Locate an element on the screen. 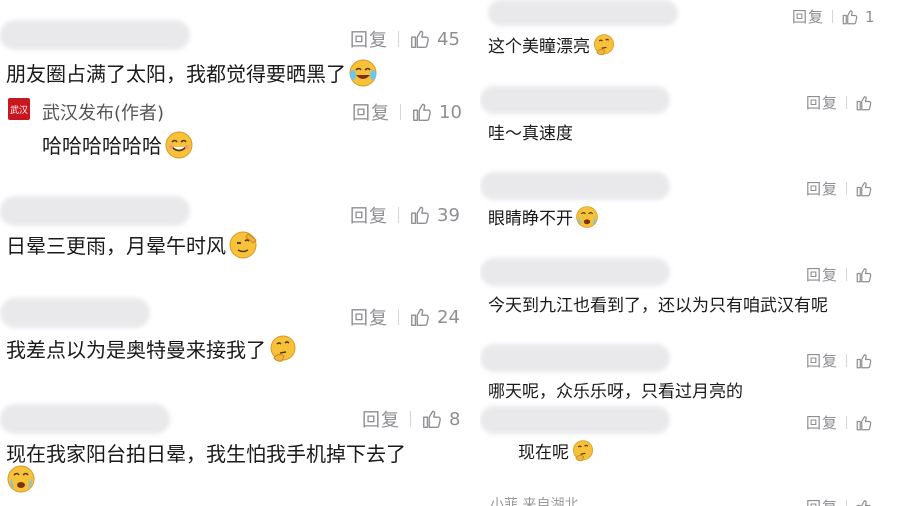 This screenshot has width=900, height=506. comment-text-content: 眼睛睁不开 is located at coordinates (530, 219).